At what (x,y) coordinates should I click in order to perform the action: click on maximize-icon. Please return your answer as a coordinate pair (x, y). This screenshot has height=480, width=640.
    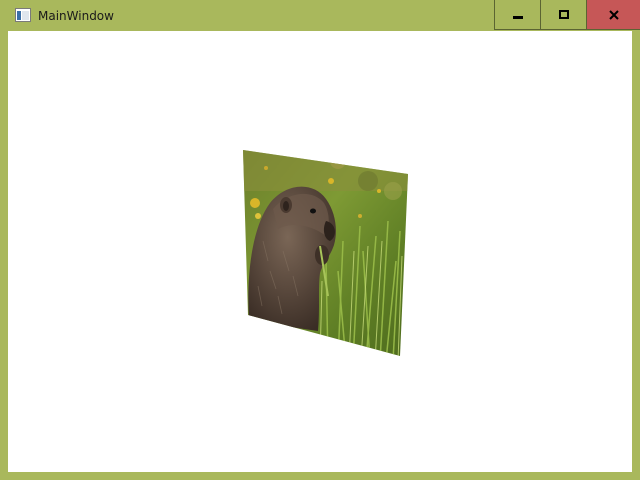
    Looking at the image, I should click on (563, 14).